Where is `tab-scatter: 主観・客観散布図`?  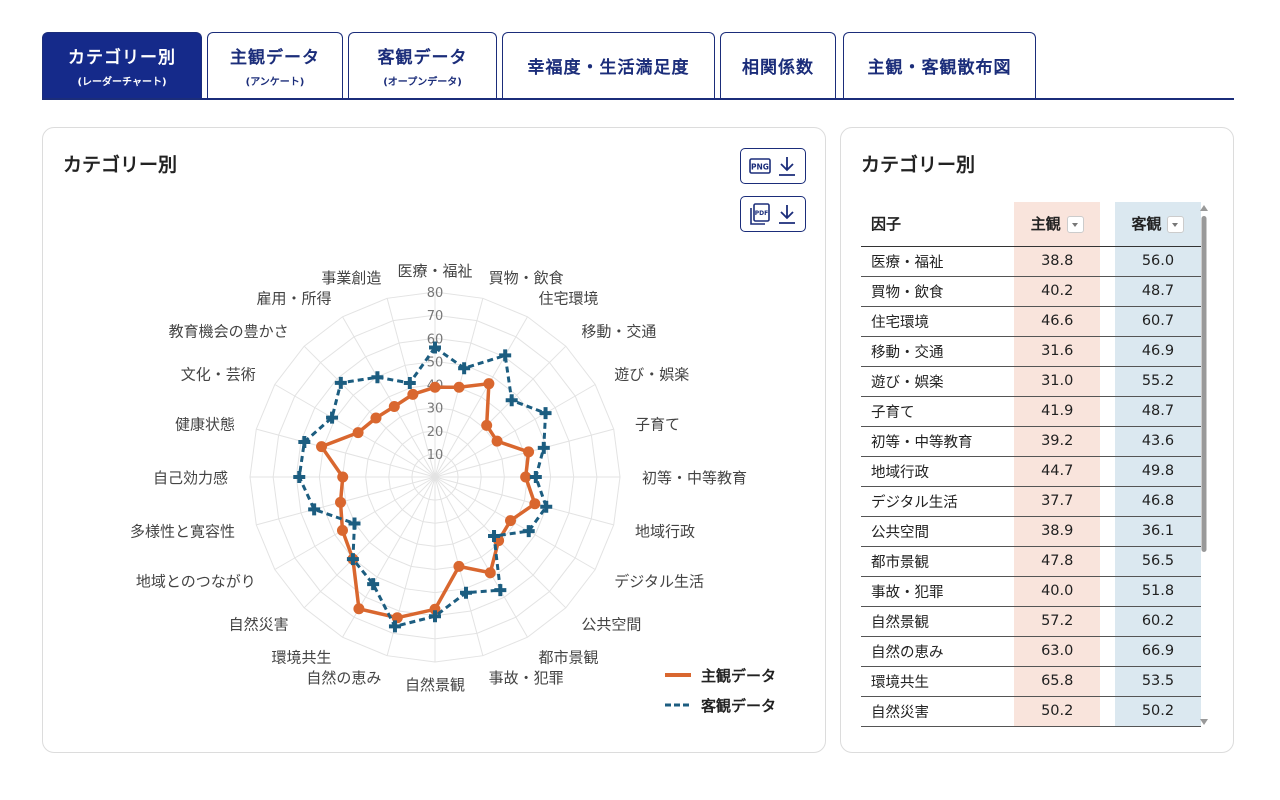 tab-scatter: 主観・客観散布図 is located at coordinates (939, 65).